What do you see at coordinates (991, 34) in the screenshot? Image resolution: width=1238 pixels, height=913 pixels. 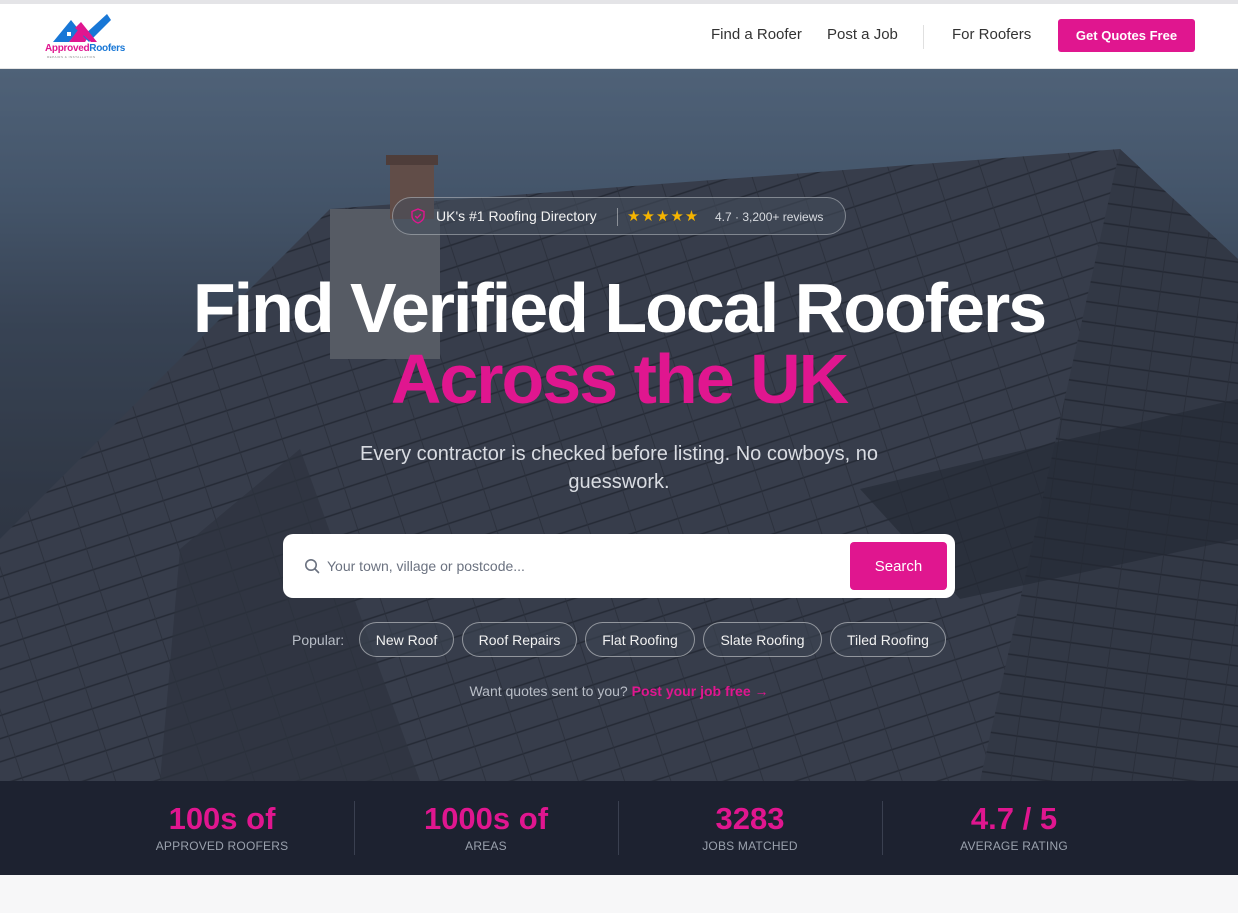 I see `nav-for-roofers: For Roofers` at bounding box center [991, 34].